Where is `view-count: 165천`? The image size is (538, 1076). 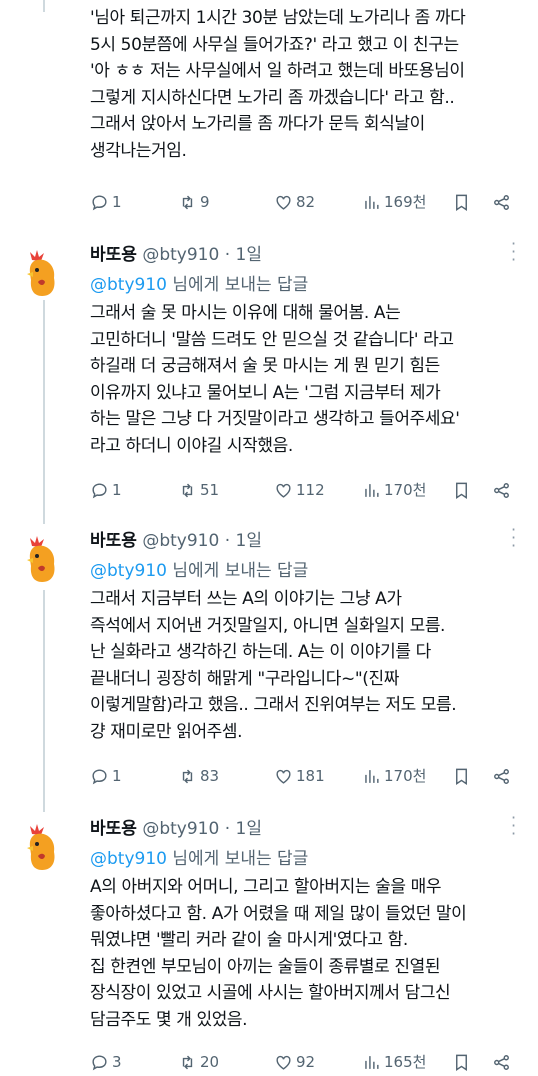 view-count: 165천 is located at coordinates (405, 1062).